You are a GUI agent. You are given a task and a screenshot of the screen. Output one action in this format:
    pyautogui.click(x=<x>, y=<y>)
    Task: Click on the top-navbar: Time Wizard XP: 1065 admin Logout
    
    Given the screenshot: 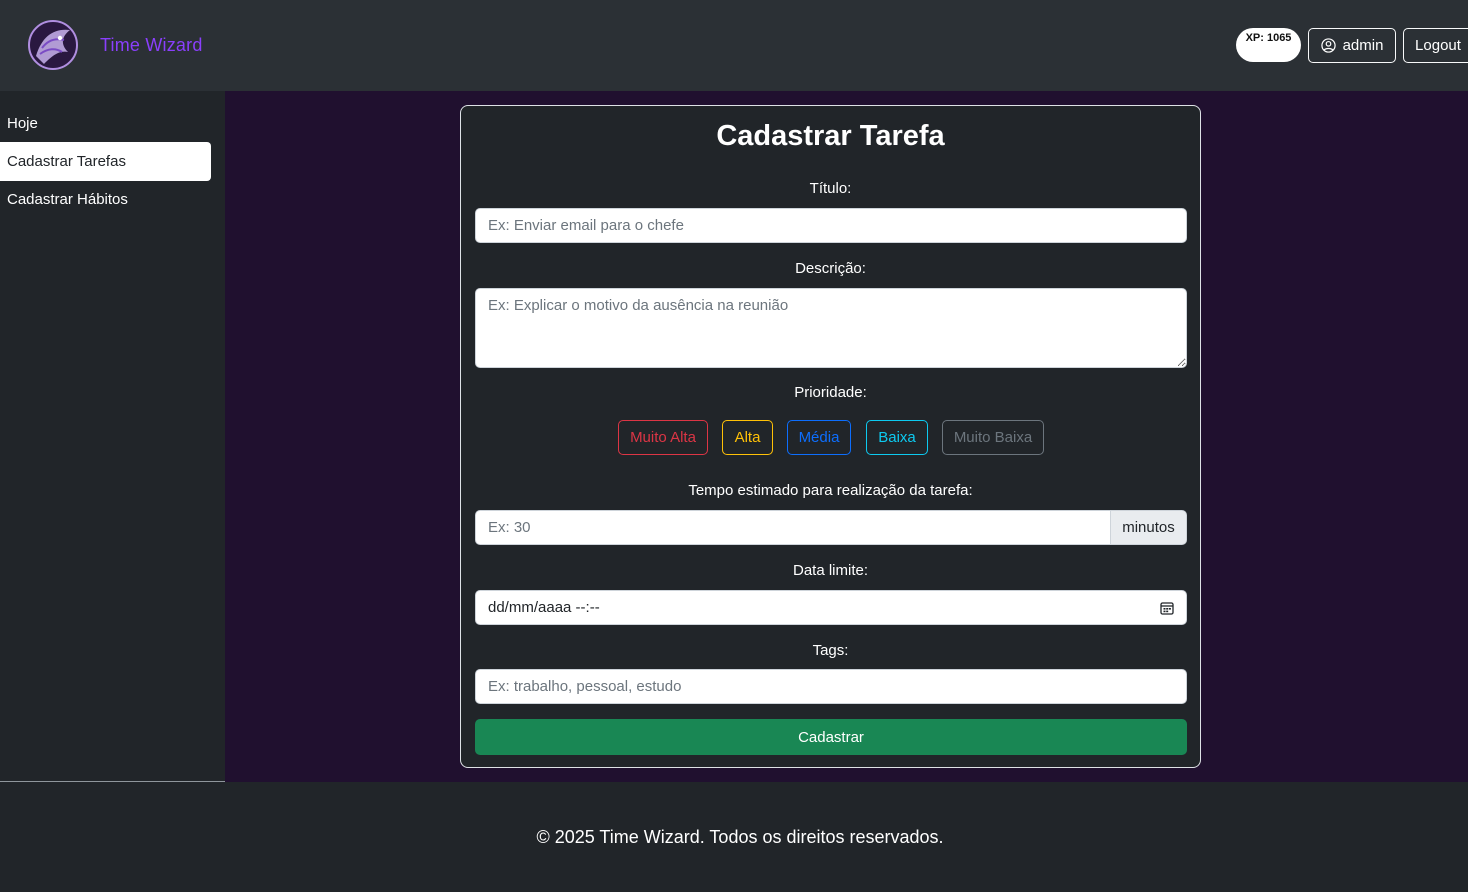 What is the action you would take?
    pyautogui.click(x=734, y=45)
    